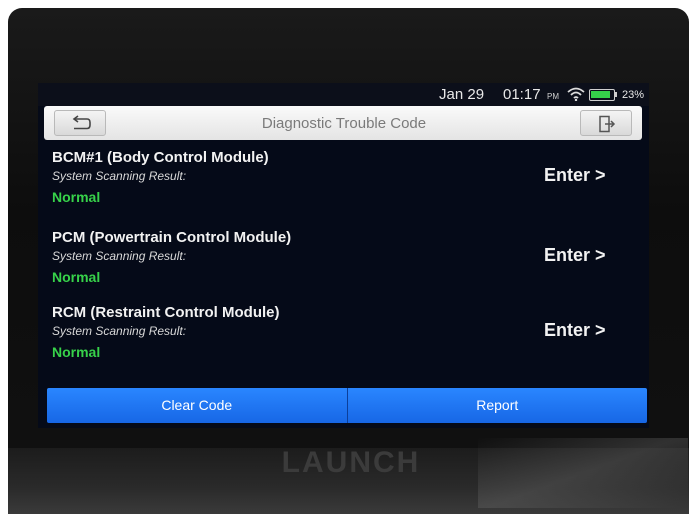  What do you see at coordinates (343, 94) in the screenshot?
I see `status-bar: Jan 29 01:17 PM 23%` at bounding box center [343, 94].